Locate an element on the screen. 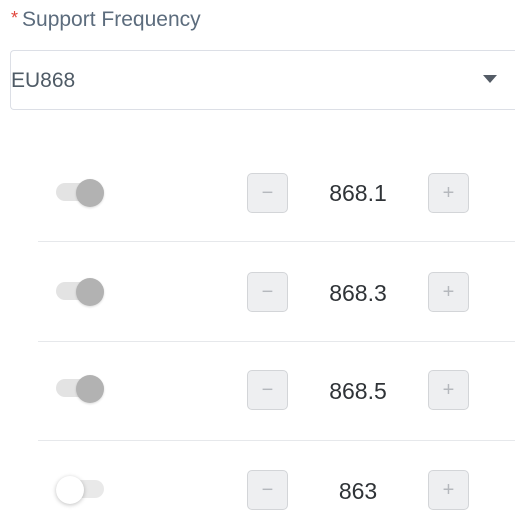  caret-down-icon is located at coordinates (490, 79).